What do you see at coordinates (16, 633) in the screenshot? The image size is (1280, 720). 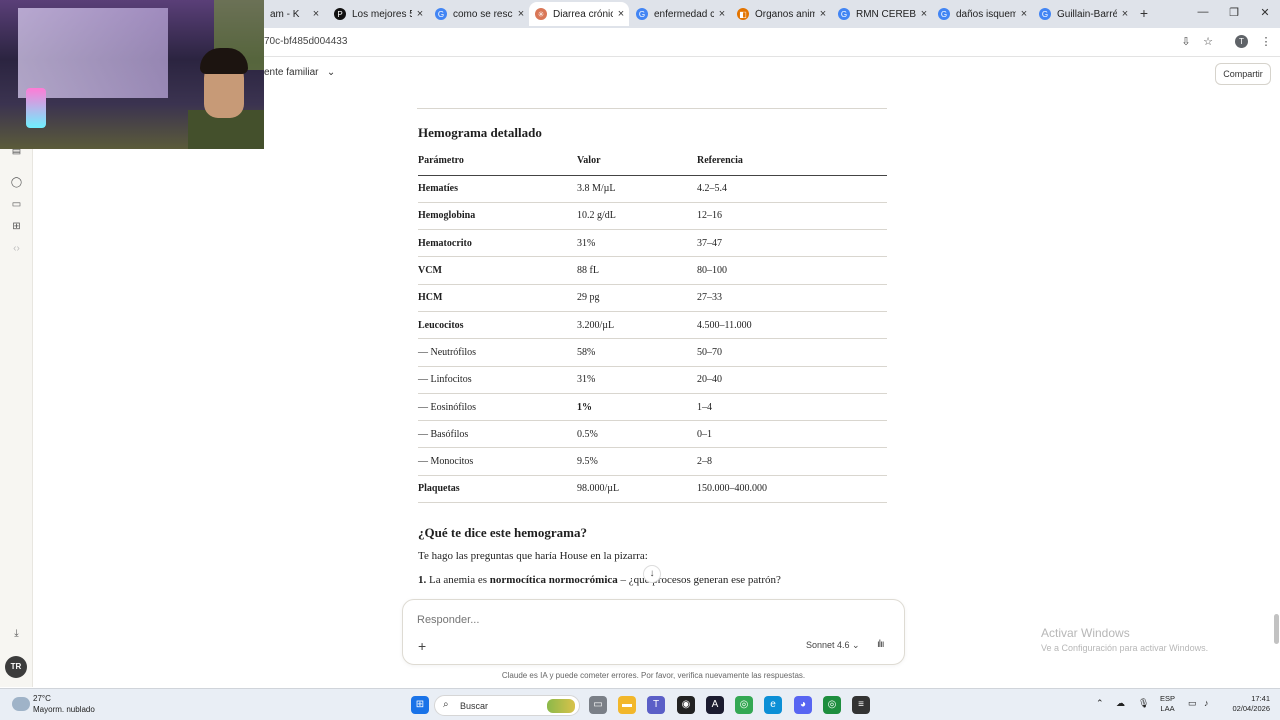 I see `download-icon: ⤓` at bounding box center [16, 633].